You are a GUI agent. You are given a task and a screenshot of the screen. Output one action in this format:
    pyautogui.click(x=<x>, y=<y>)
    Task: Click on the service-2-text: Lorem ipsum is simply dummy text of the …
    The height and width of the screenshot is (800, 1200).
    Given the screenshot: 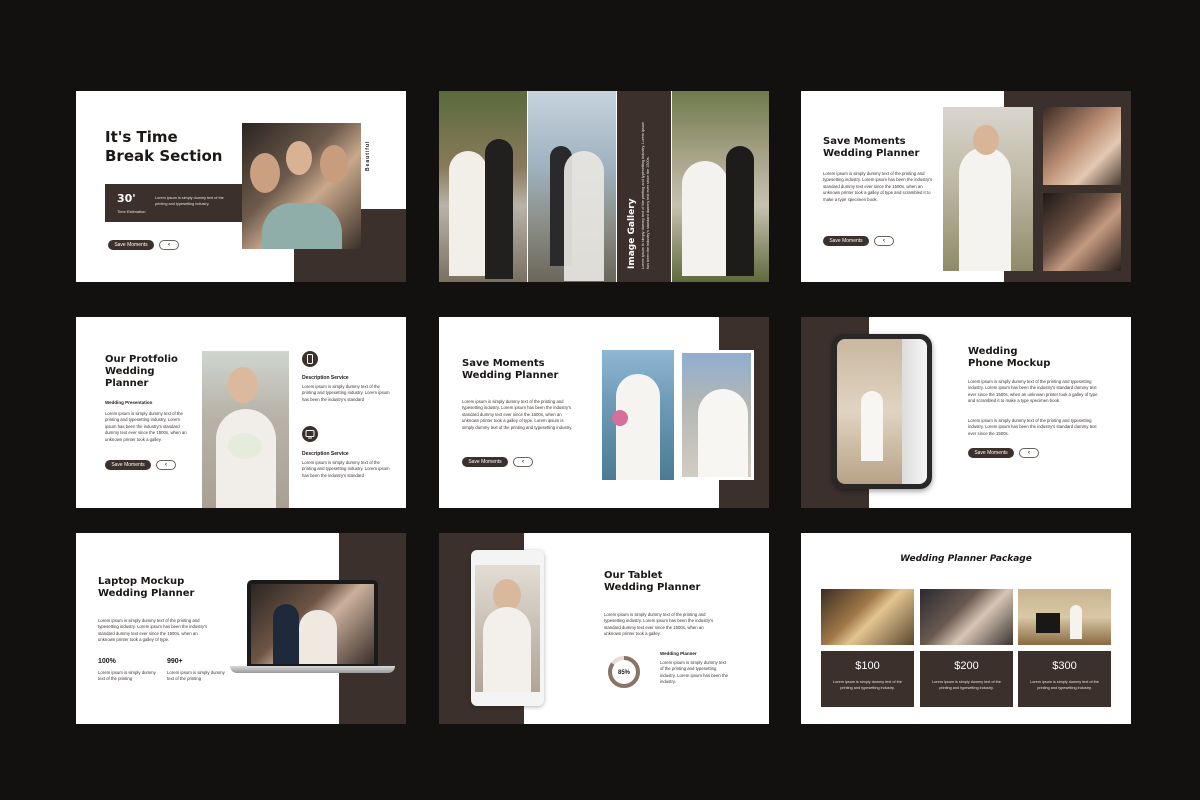 What is the action you would take?
    pyautogui.click(x=346, y=469)
    